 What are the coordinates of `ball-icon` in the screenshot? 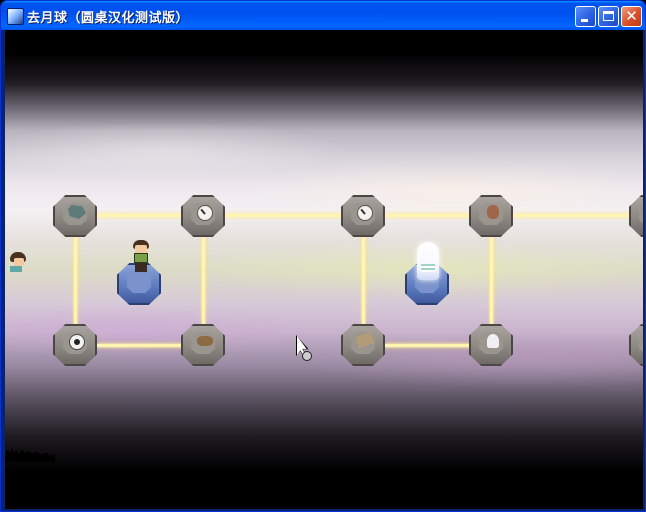 It's located at (77, 342).